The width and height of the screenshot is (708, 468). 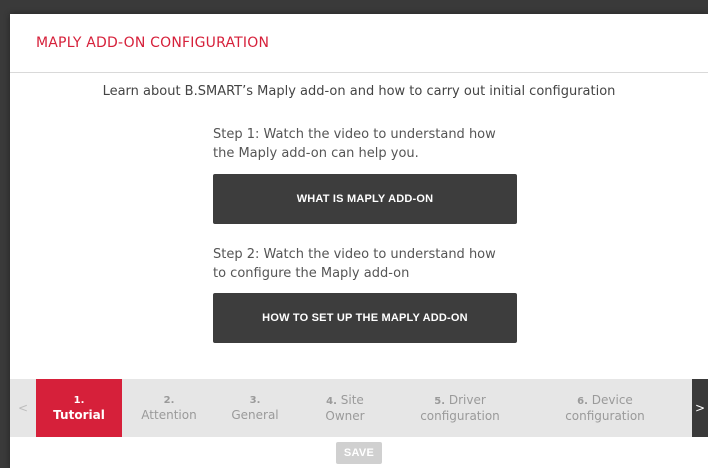 I want to click on step-general: 3. General, so click(x=255, y=408).